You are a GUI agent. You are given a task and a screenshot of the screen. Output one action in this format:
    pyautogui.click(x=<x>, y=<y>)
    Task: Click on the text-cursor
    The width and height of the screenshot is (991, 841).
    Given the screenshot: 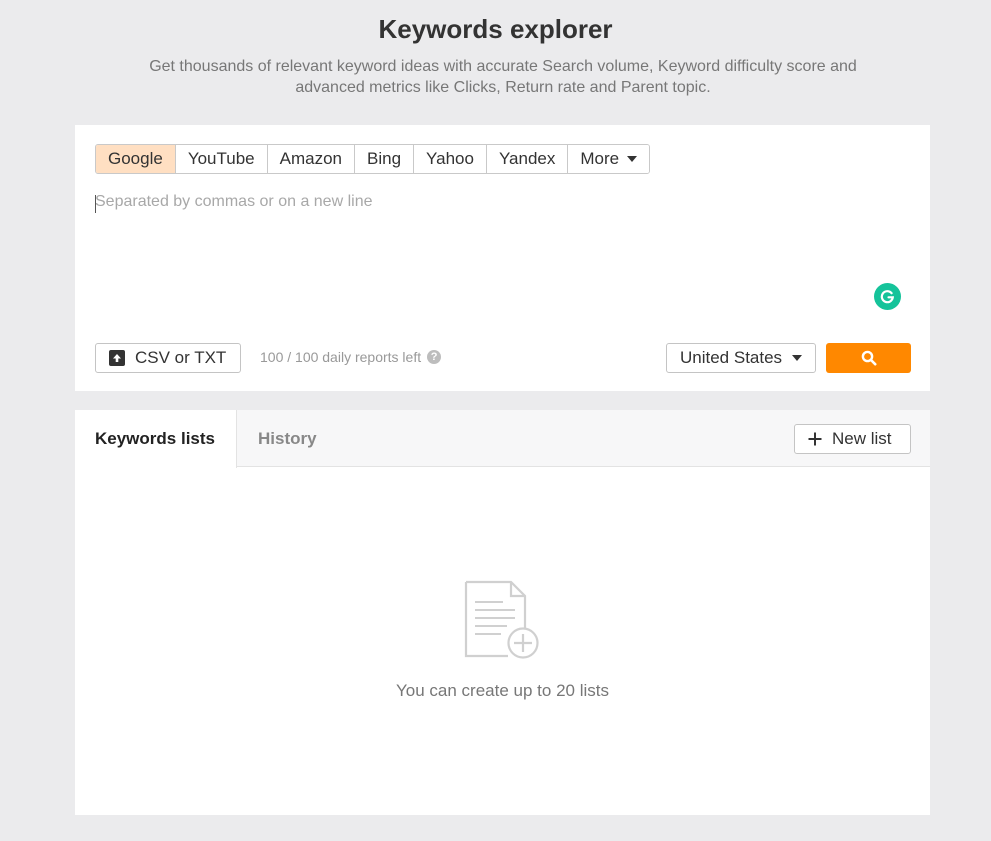 What is the action you would take?
    pyautogui.click(x=95, y=204)
    